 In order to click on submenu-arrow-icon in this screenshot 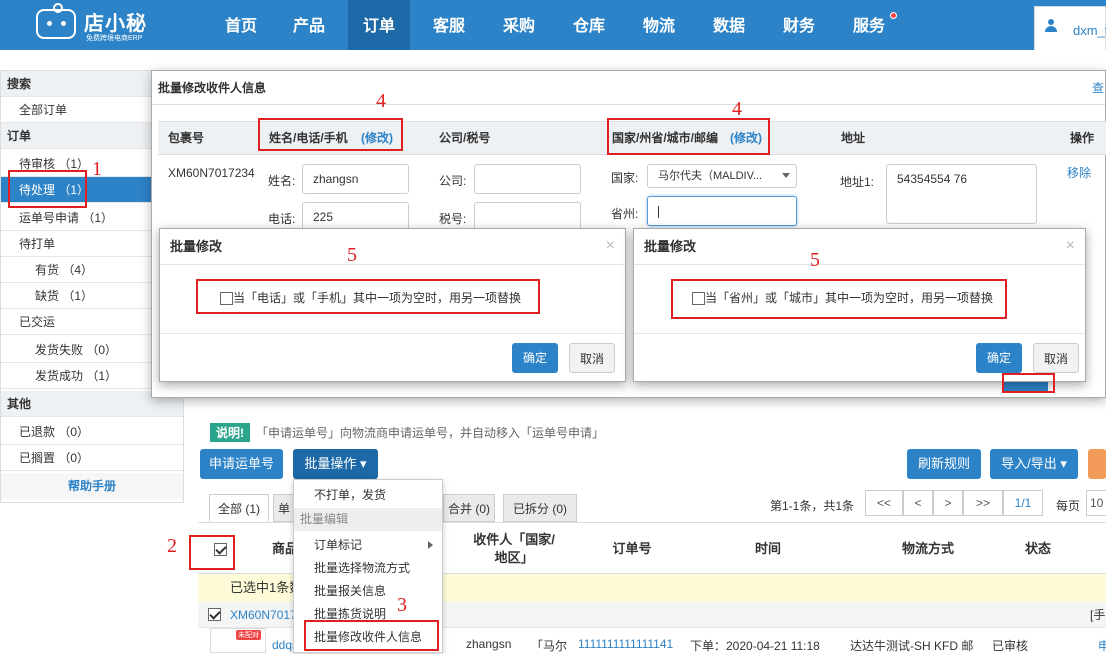, I will do `click(430, 545)`.